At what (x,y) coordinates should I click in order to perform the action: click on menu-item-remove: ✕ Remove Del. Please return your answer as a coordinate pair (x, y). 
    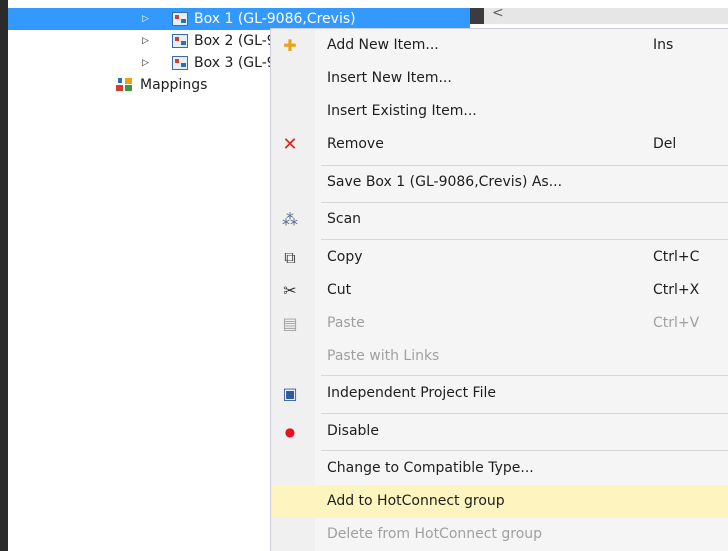
    Looking at the image, I should click on (499, 144).